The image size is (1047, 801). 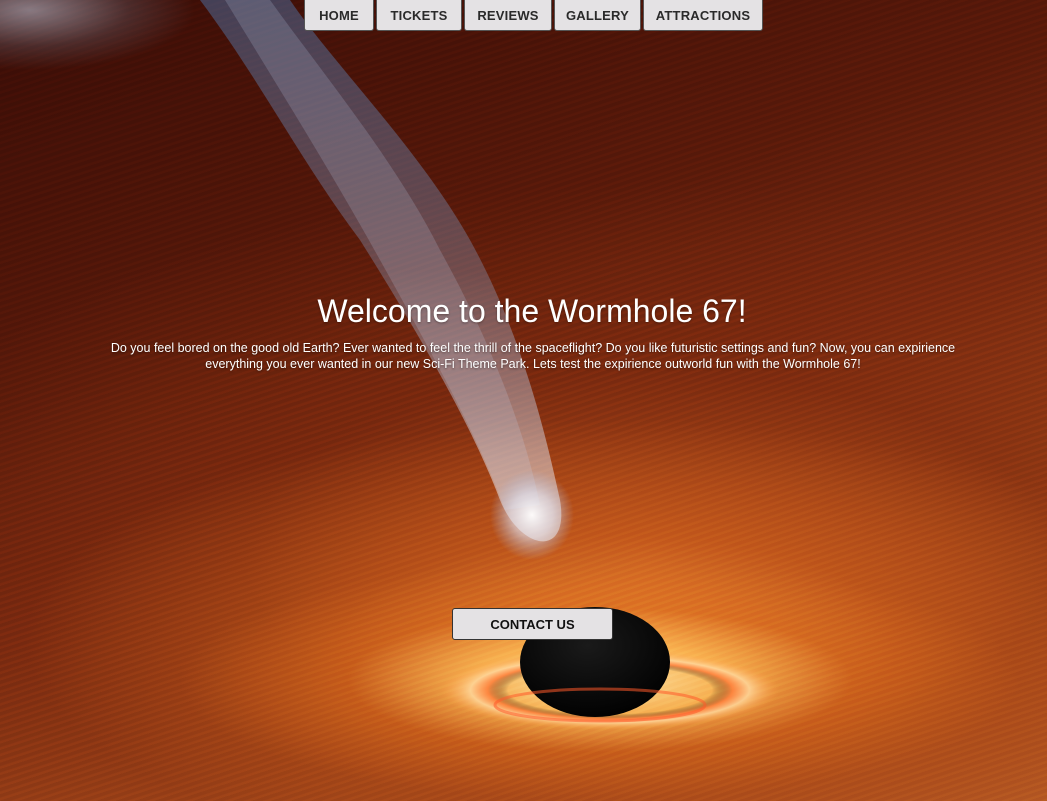 I want to click on nav-home: HOME, so click(x=339, y=15).